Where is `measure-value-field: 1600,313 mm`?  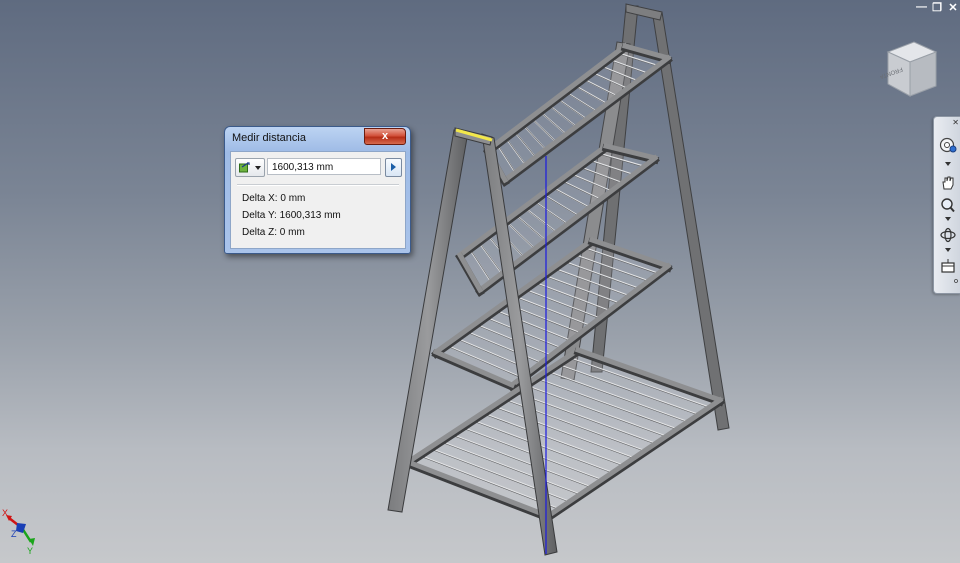
measure-value-field: 1600,313 mm is located at coordinates (324, 166).